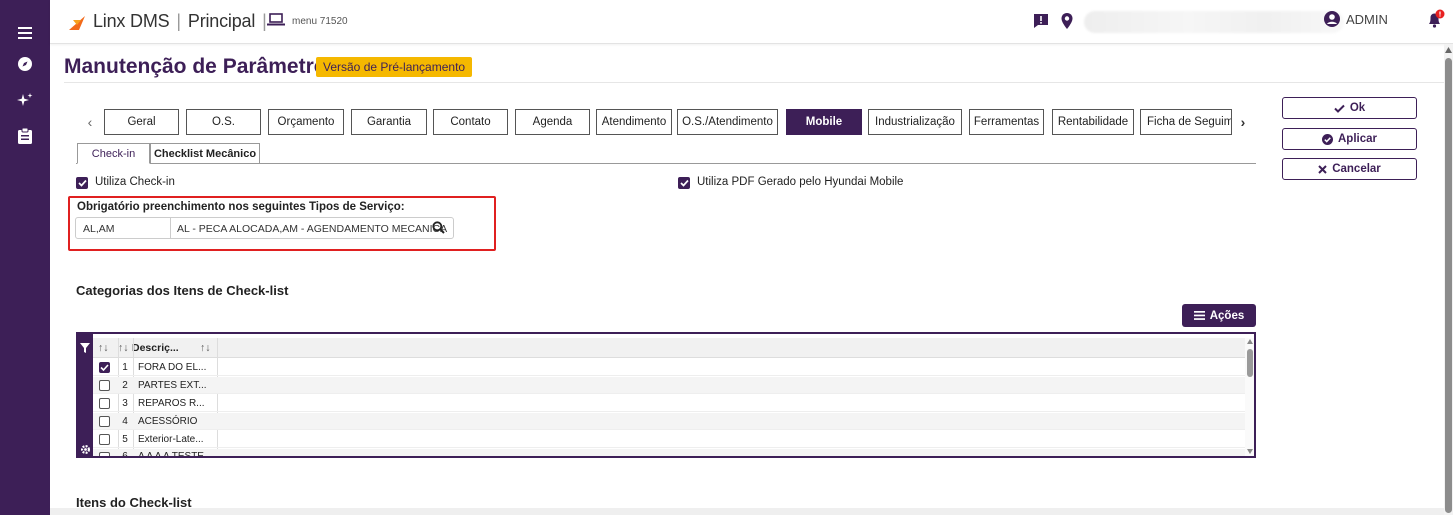  I want to click on tab-contato: Contato, so click(470, 122).